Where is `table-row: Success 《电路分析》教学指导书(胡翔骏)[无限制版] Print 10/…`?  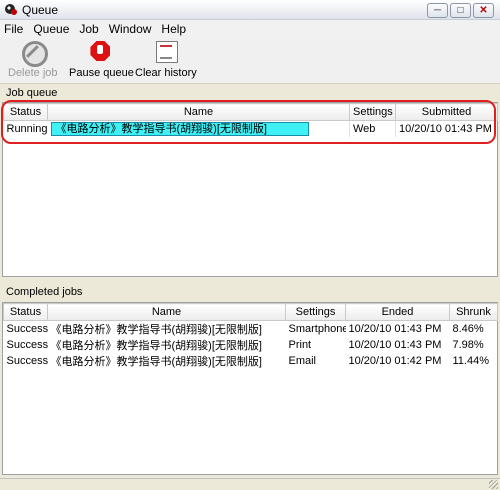 table-row: Success 《电路分析》教学指导书(胡翔骏)[无限制版] Print 10/… is located at coordinates (251, 345).